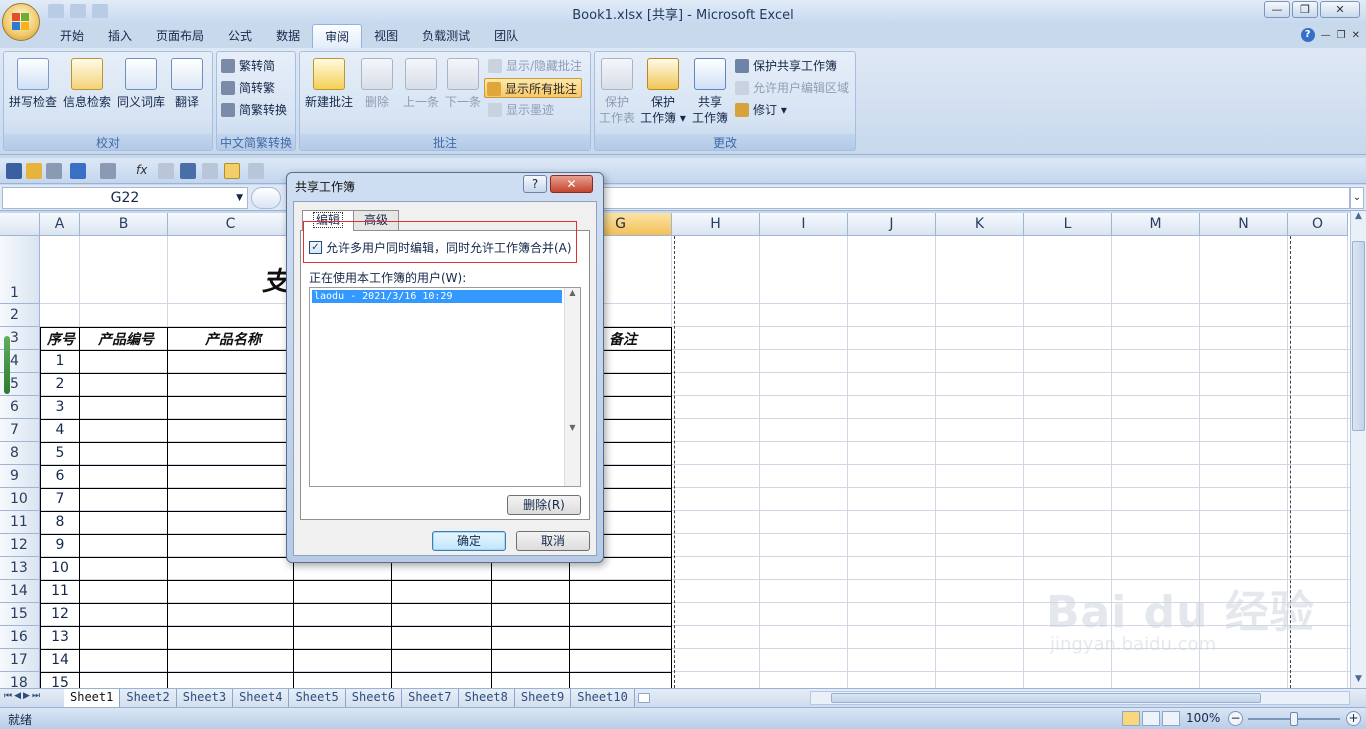  What do you see at coordinates (20, 224) in the screenshot?
I see `select-all-corner` at bounding box center [20, 224].